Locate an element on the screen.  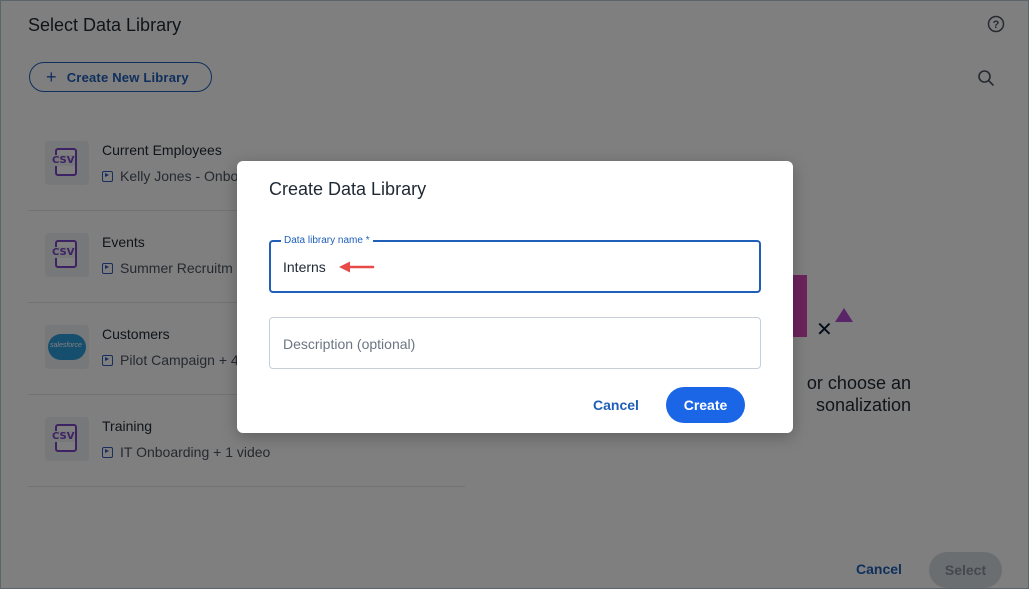
library-name-label: Data library name * is located at coordinates (327, 240).